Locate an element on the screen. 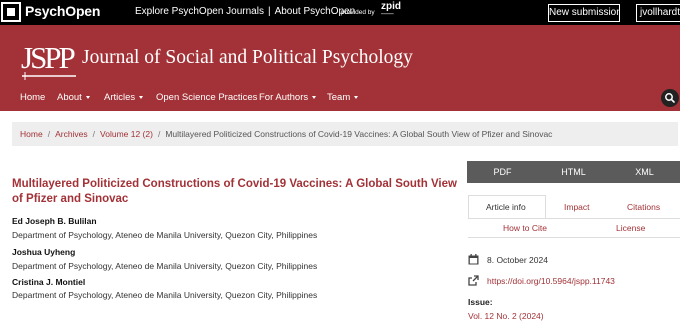 This screenshot has height=321, width=680. search-icon is located at coordinates (670, 98).